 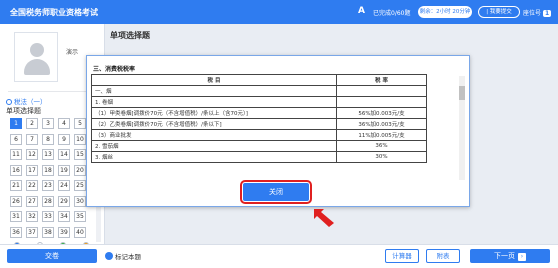 I want to click on table-row: 1. 卷烟, so click(x=259, y=102).